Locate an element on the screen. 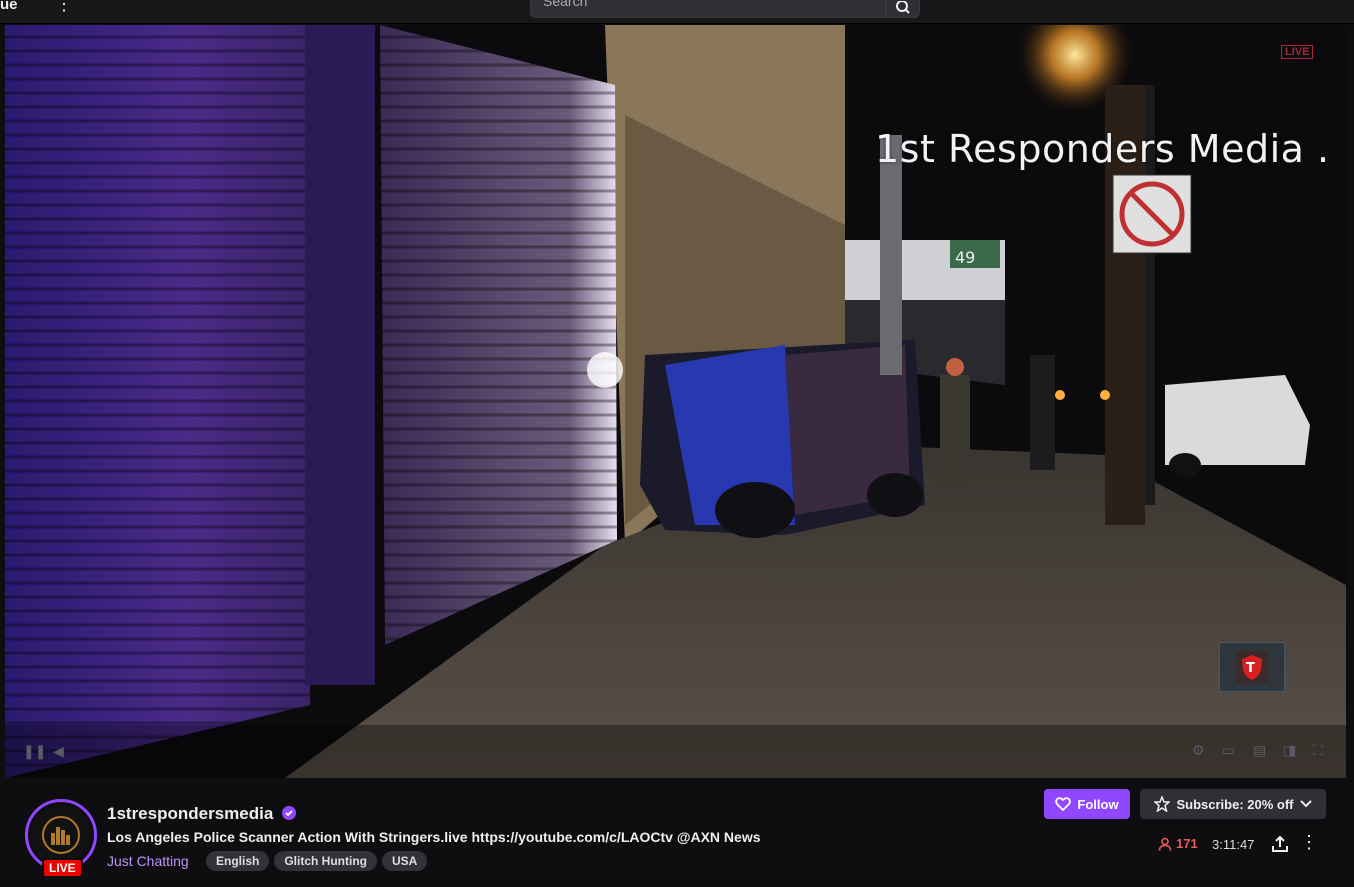 Image resolution: width=1354 pixels, height=887 pixels. subscribe-label: Subscribe: 20% off is located at coordinates (1235, 804).